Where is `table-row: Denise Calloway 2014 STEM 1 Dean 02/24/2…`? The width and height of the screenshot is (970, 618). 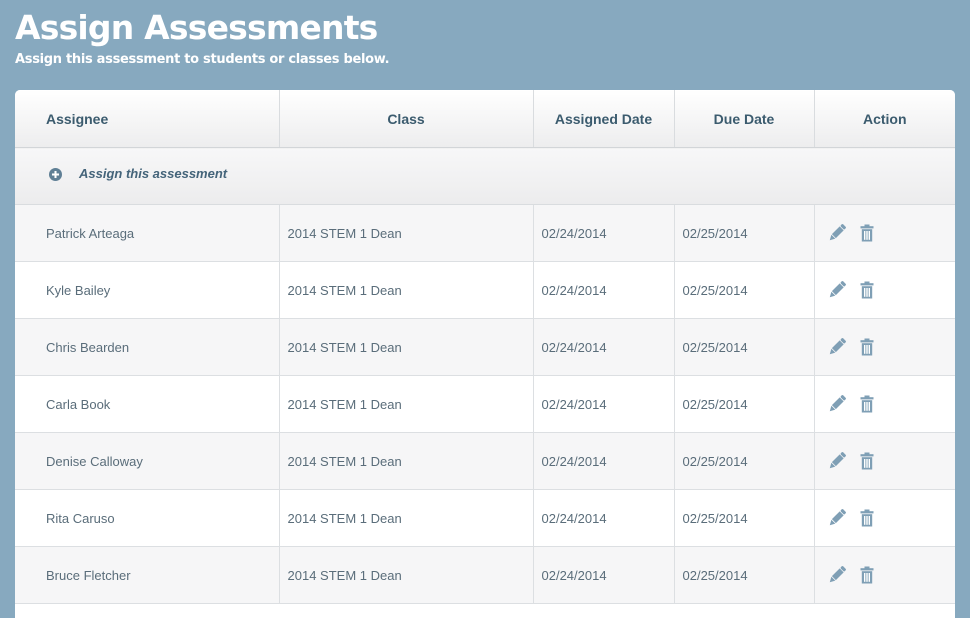 table-row: Denise Calloway 2014 STEM 1 Dean 02/24/2… is located at coordinates (485, 461).